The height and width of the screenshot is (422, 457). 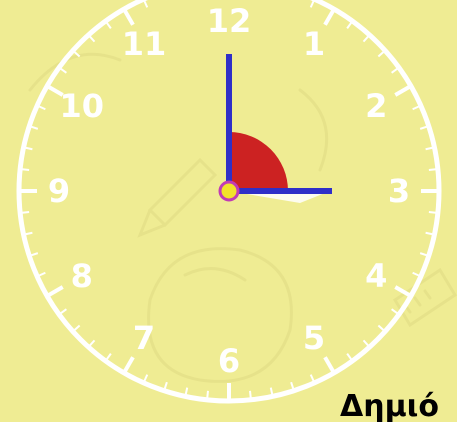 What do you see at coordinates (314, 44) in the screenshot?
I see `clock-numeral-1: 1` at bounding box center [314, 44].